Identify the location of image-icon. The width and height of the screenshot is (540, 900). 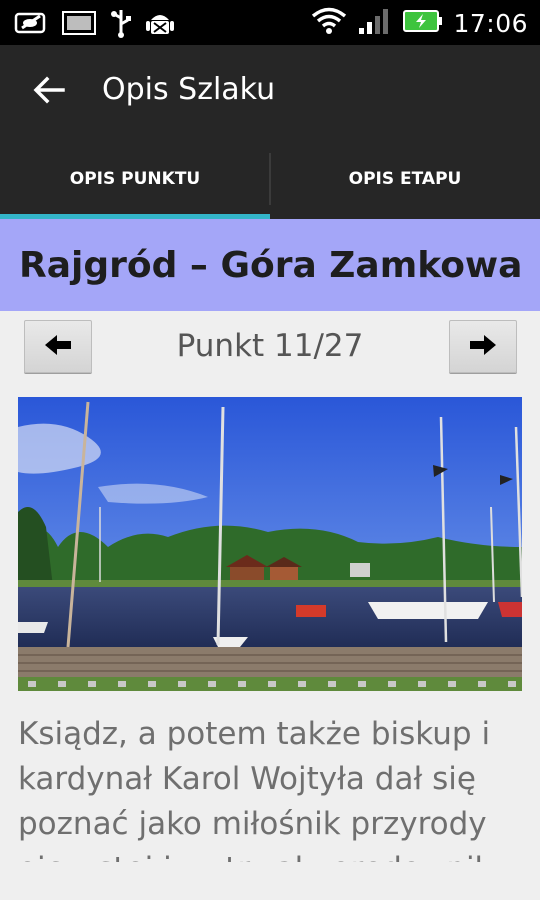
(79, 25).